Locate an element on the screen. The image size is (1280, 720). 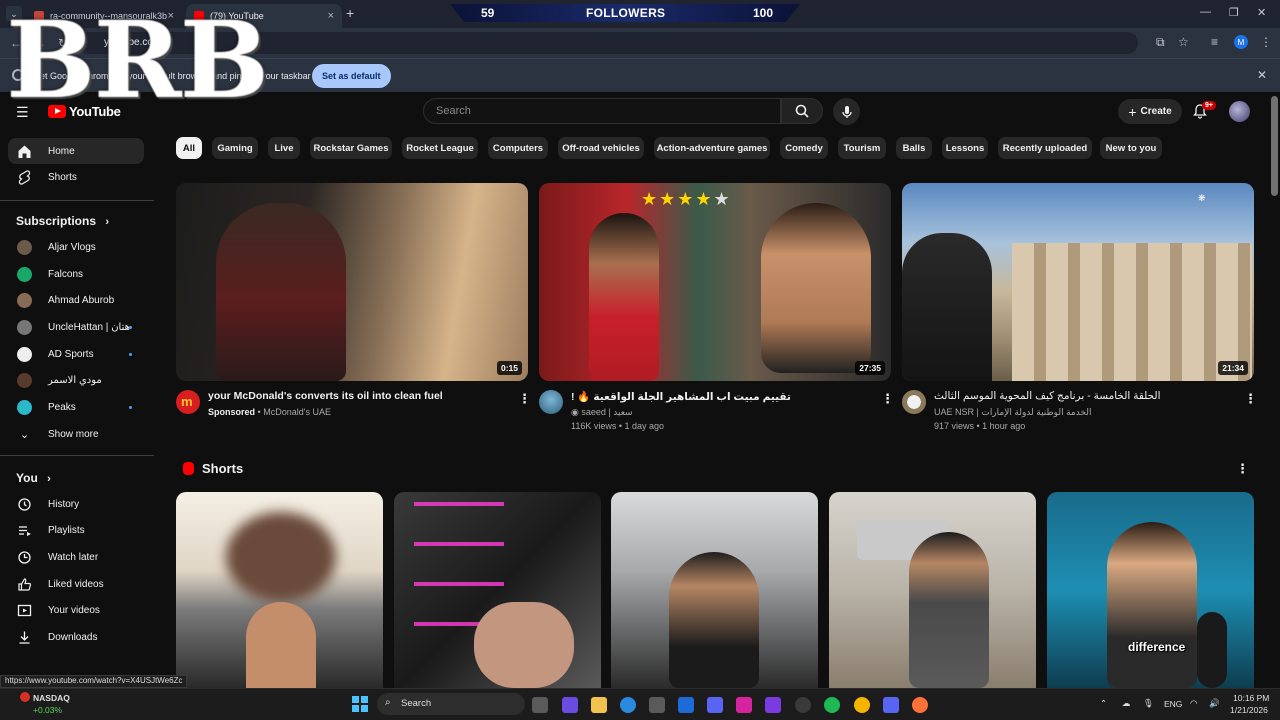
app-icon is located at coordinates (773, 705).